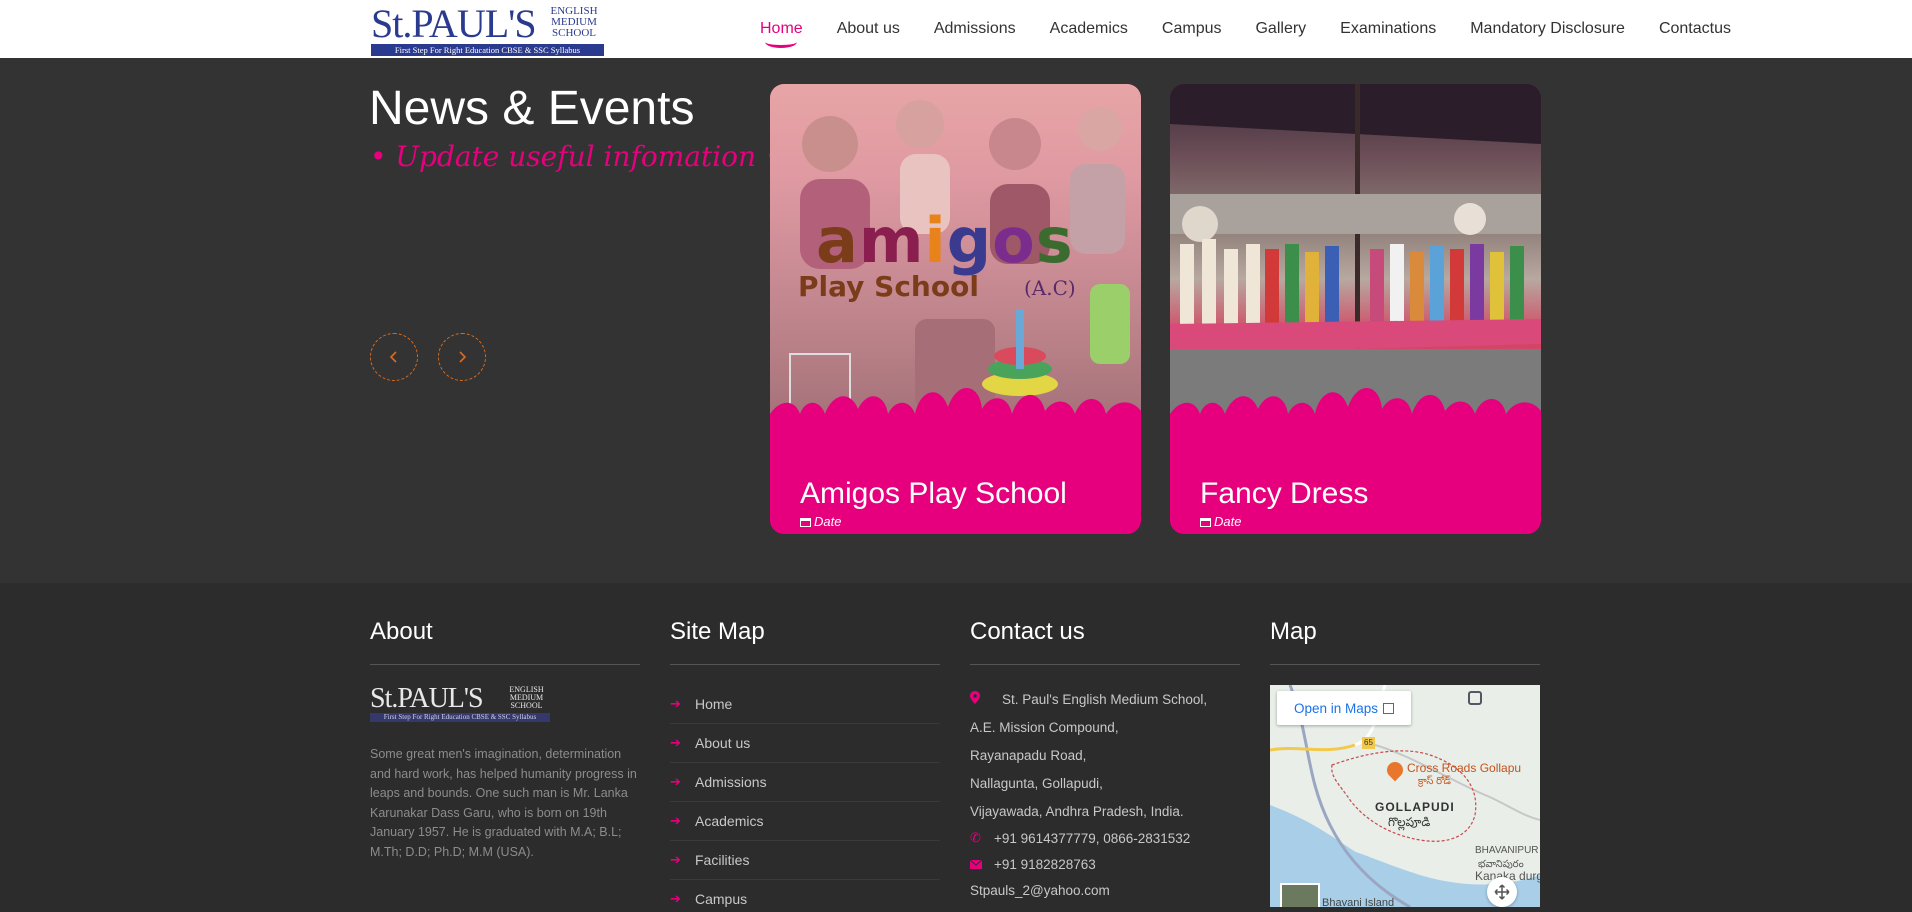  What do you see at coordinates (805, 782) in the screenshot?
I see `sitemap-link-admissions: ➔ Admissions` at bounding box center [805, 782].